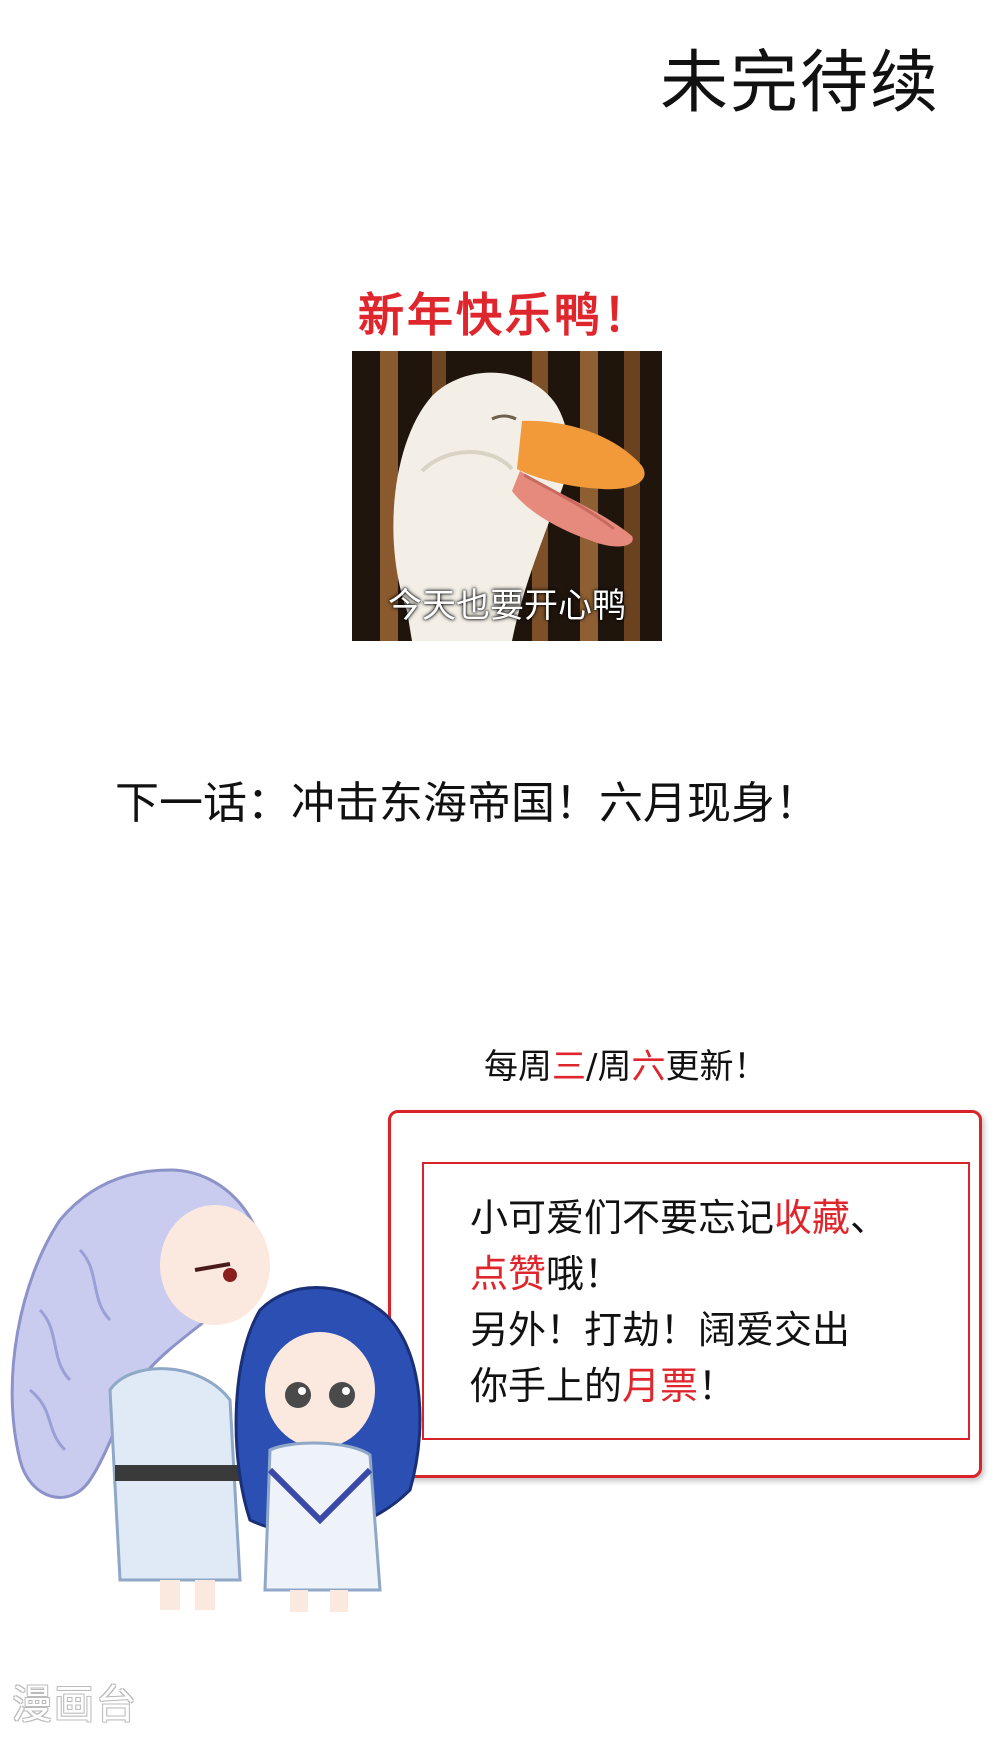 Image resolution: width=1000 pixels, height=1743 pixels. What do you see at coordinates (546, 1386) in the screenshot?
I see `message-text: 你手上的` at bounding box center [546, 1386].